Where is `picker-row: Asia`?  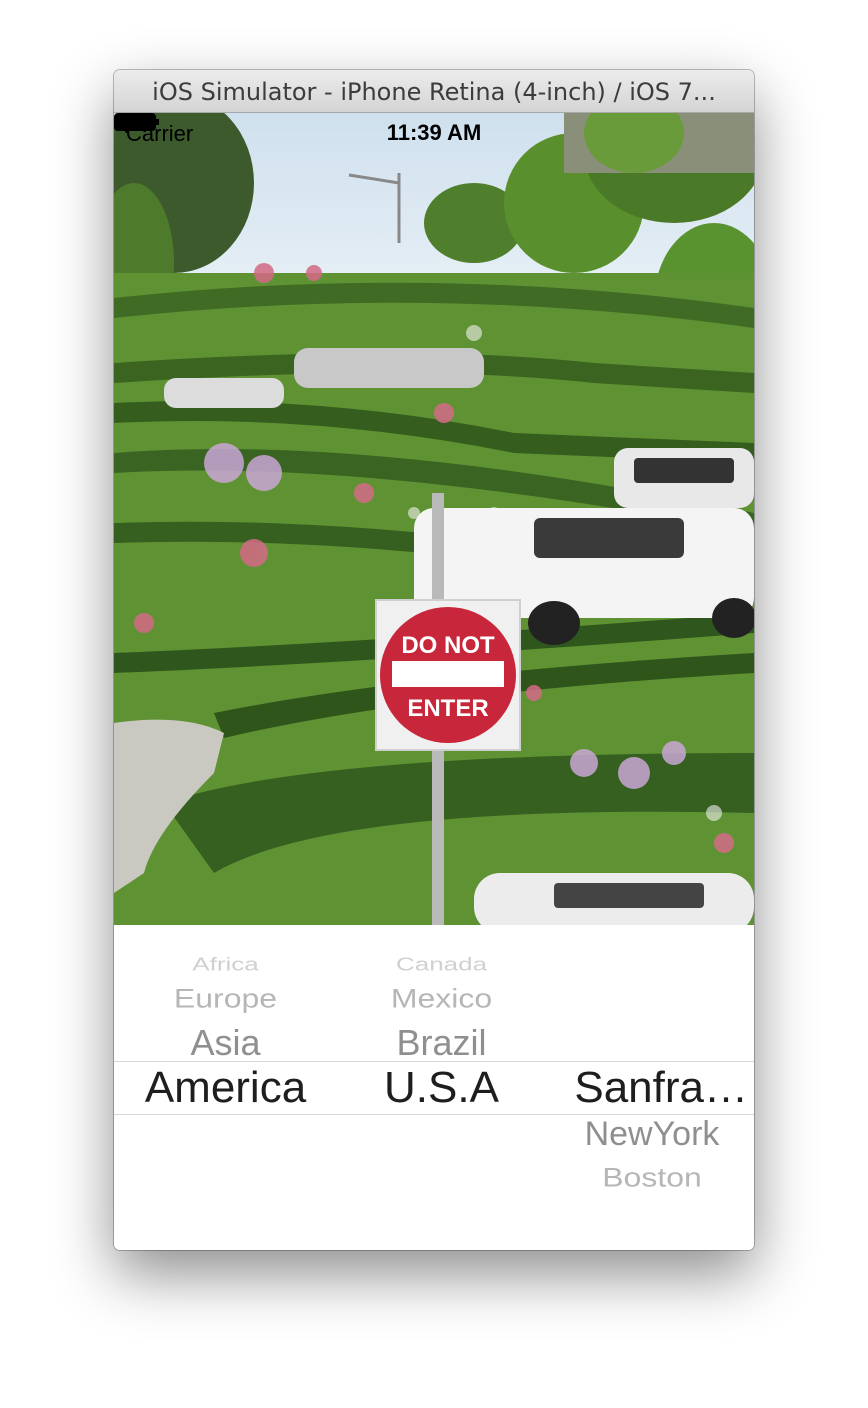 picker-row: Asia is located at coordinates (225, 1043).